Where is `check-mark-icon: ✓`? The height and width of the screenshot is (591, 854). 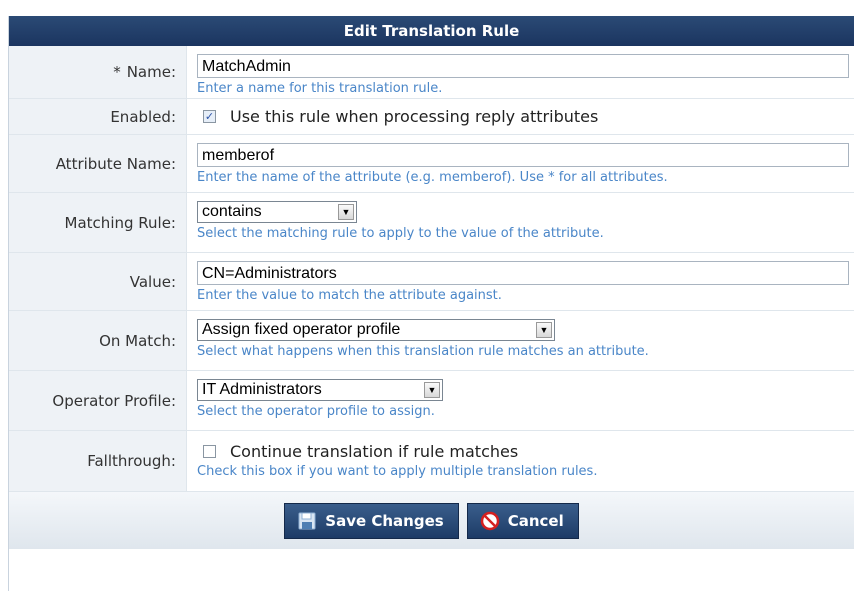
check-mark-icon: ✓ is located at coordinates (209, 116).